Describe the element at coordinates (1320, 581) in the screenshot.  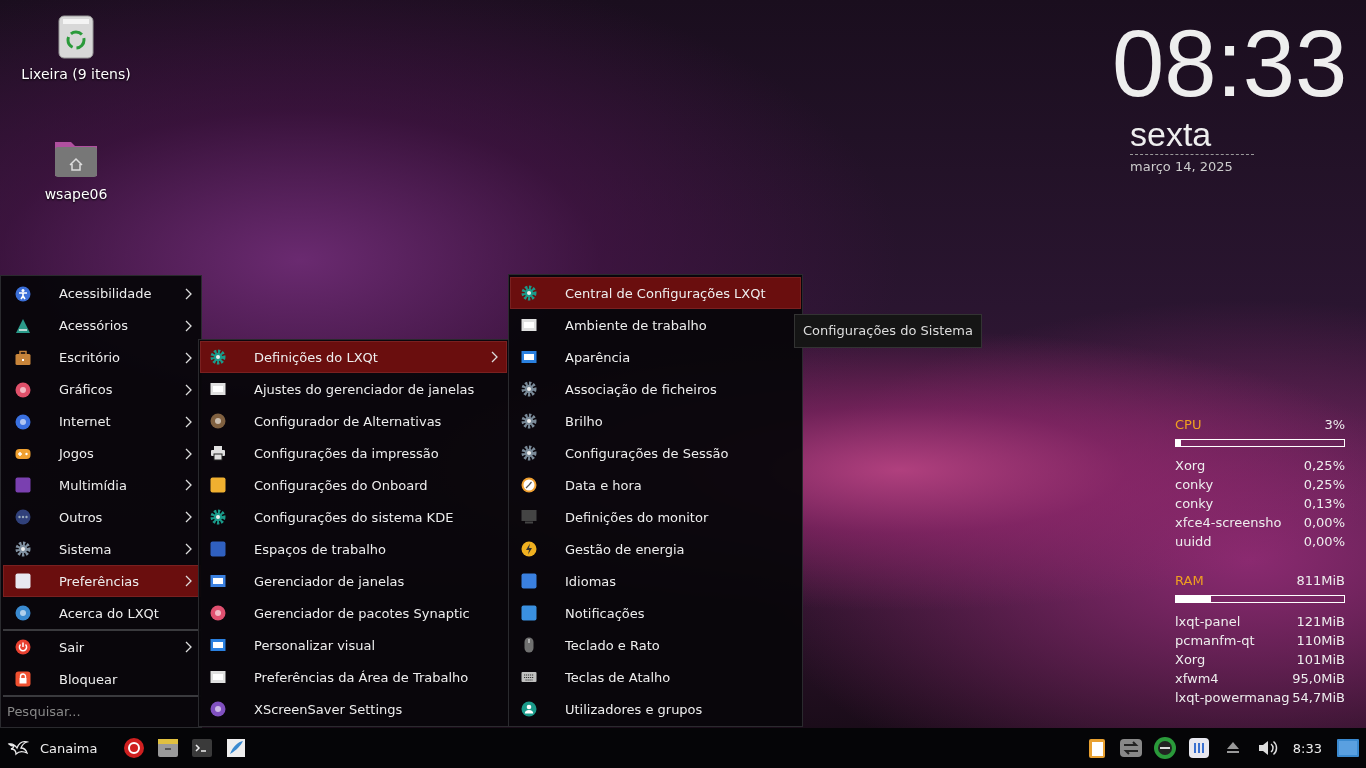
I see `monitor-total: 811MiB` at that location.